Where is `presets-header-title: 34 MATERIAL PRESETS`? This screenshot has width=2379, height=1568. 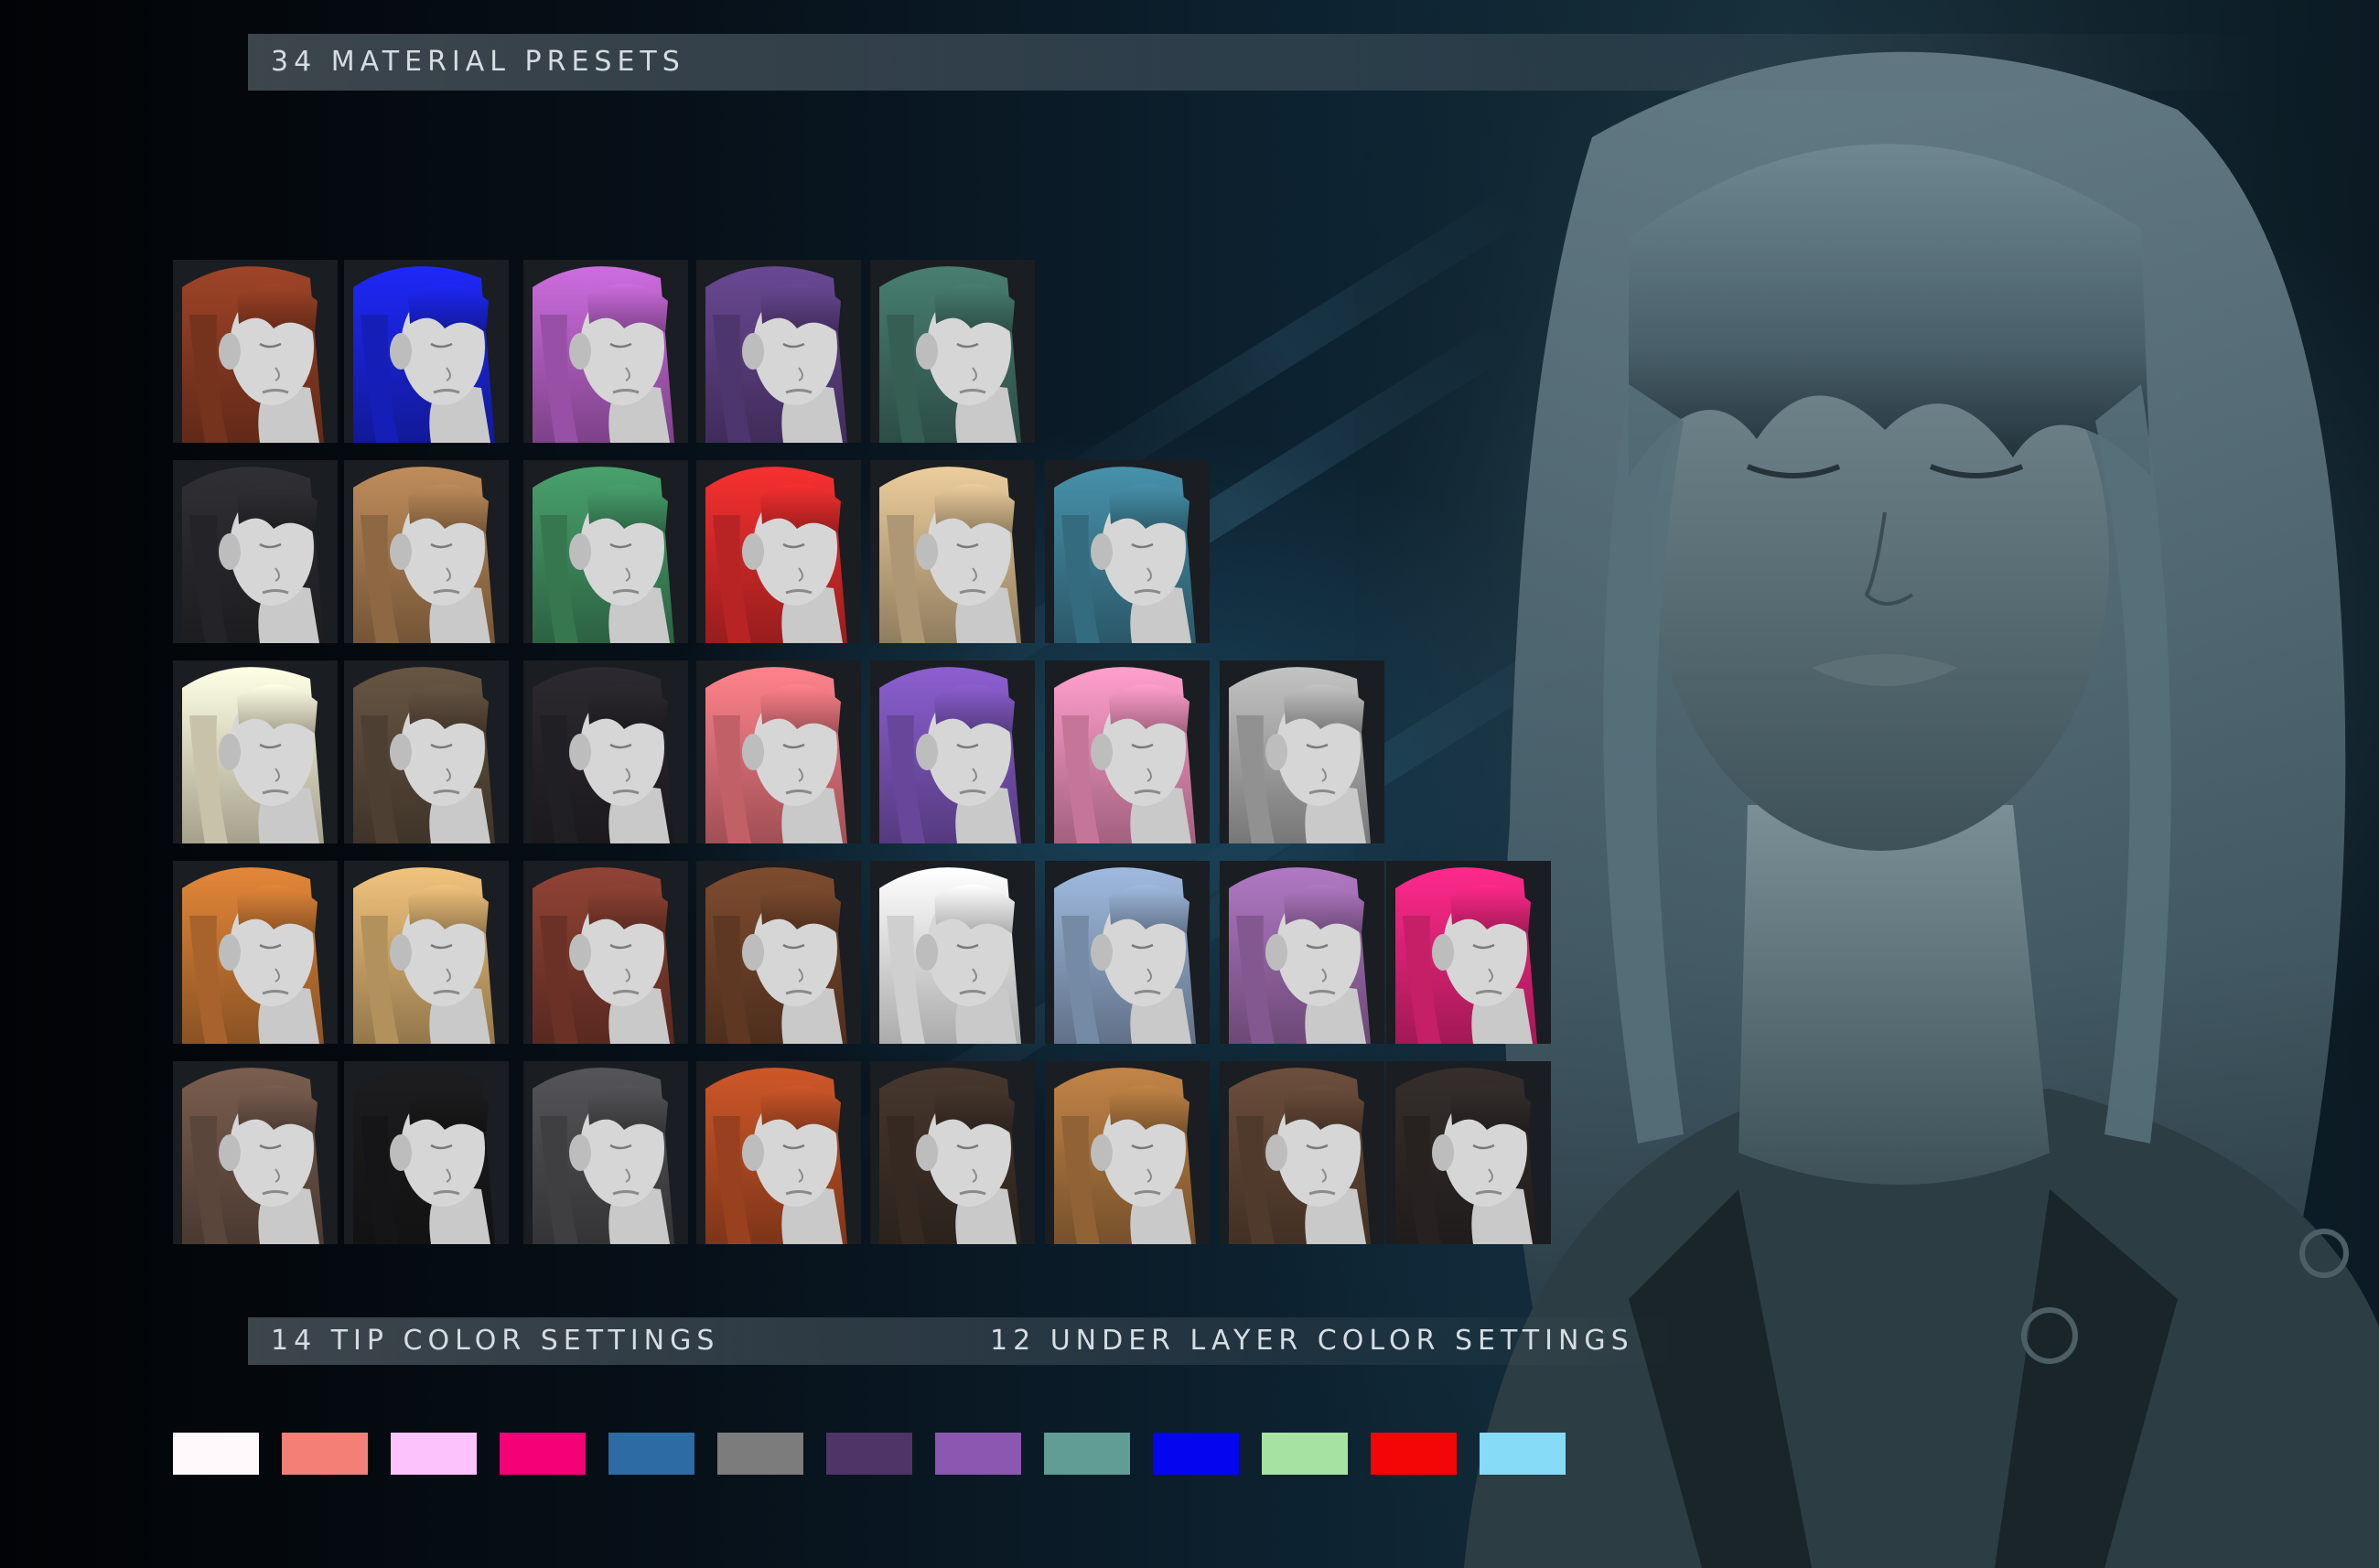 presets-header-title: 34 MATERIAL PRESETS is located at coordinates (478, 62).